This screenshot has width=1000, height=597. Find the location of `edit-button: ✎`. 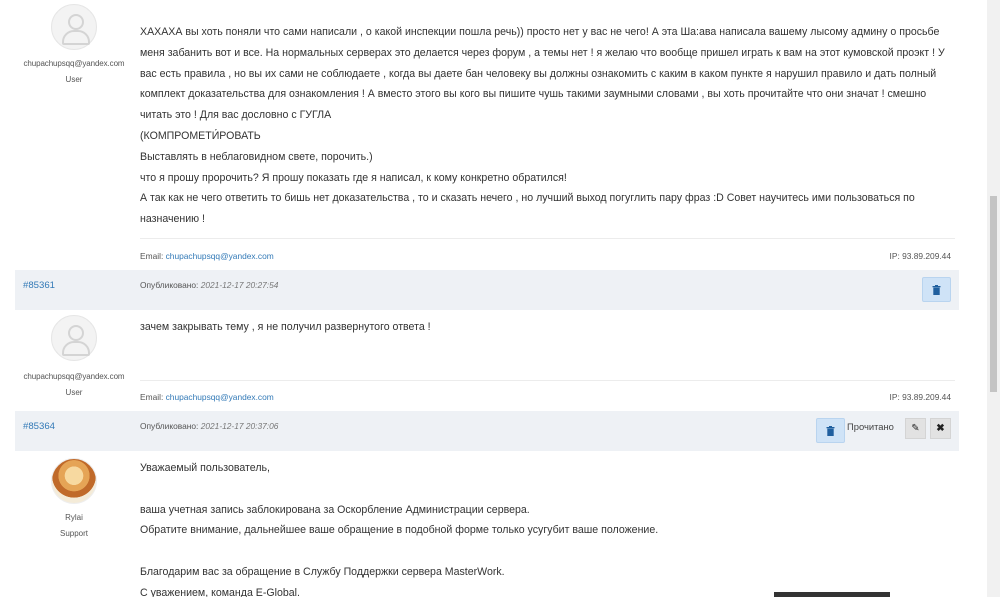

edit-button: ✎ is located at coordinates (915, 428).